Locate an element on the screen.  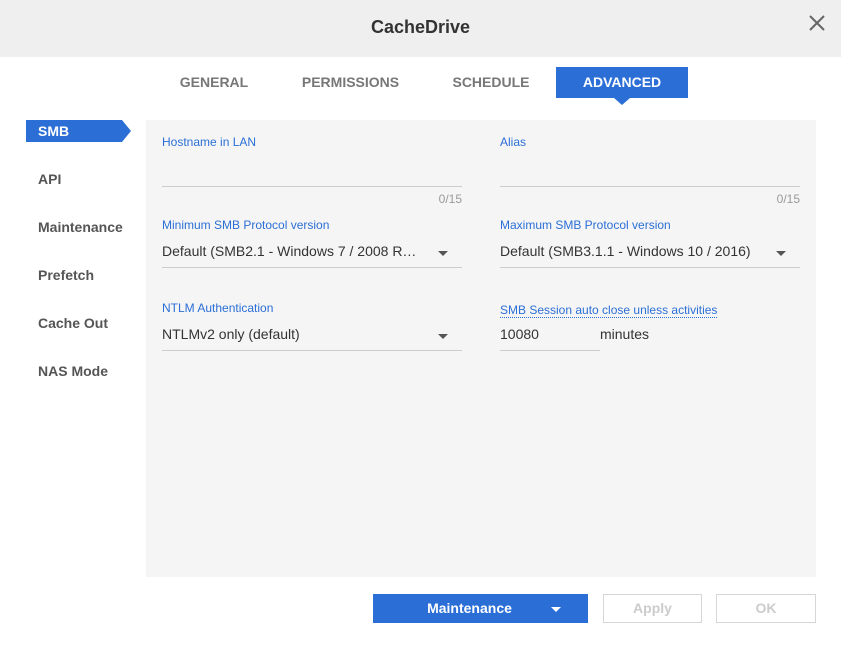
window-title: CacheDrive is located at coordinates (420, 27).